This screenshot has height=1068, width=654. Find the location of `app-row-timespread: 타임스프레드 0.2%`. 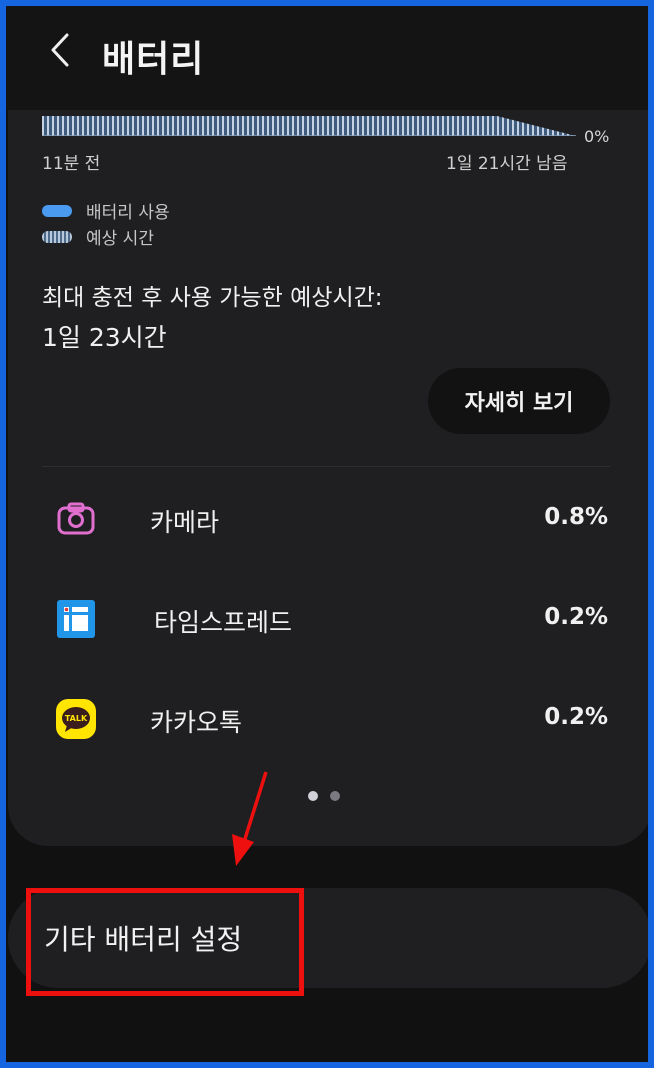

app-row-timespread: 타임스프레드 0.2% is located at coordinates (326, 619).